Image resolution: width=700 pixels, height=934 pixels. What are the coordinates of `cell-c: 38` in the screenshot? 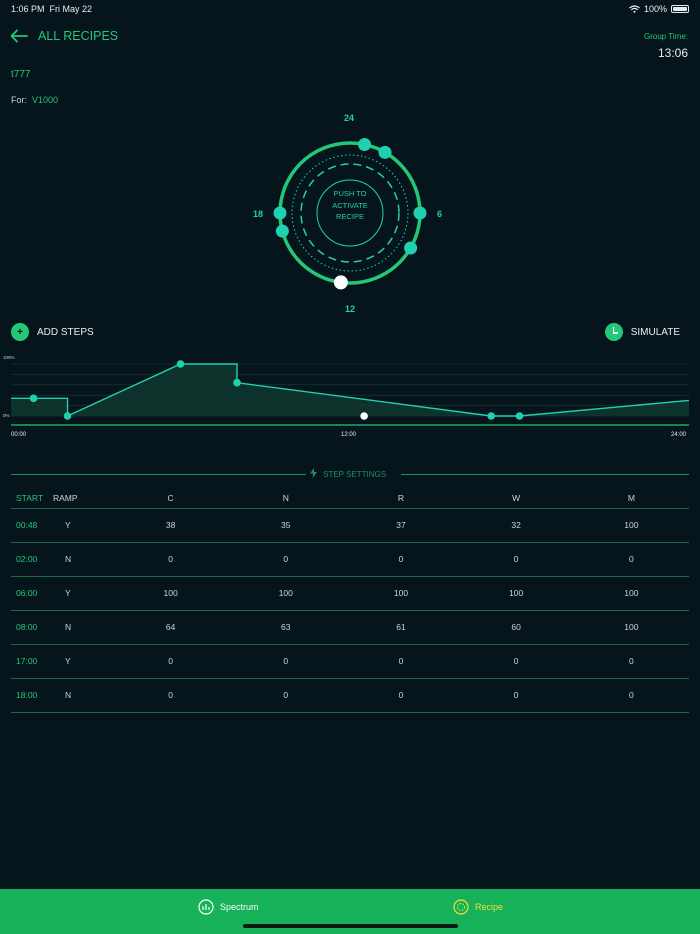 It's located at (171, 525).